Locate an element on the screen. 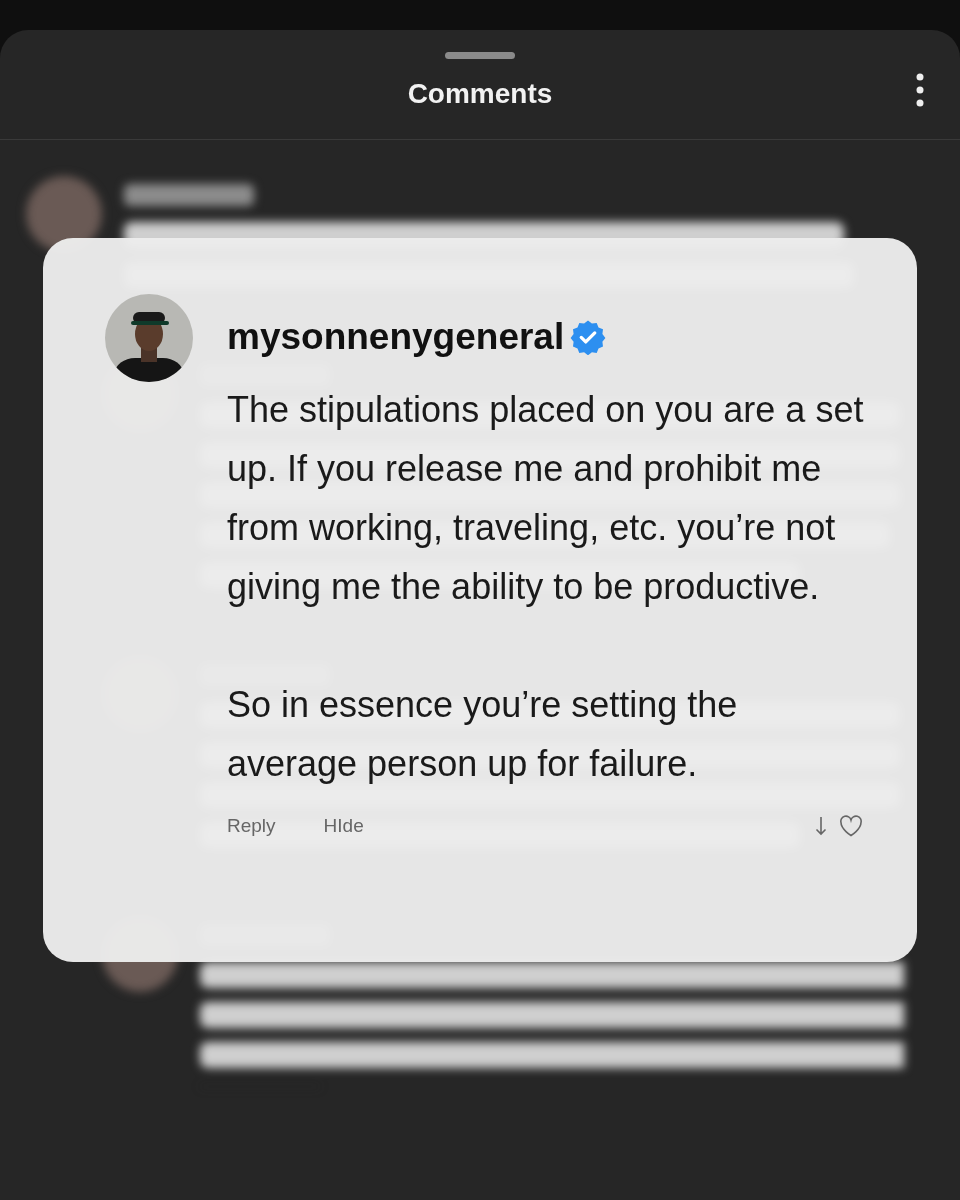  drag-handle is located at coordinates (480, 55).